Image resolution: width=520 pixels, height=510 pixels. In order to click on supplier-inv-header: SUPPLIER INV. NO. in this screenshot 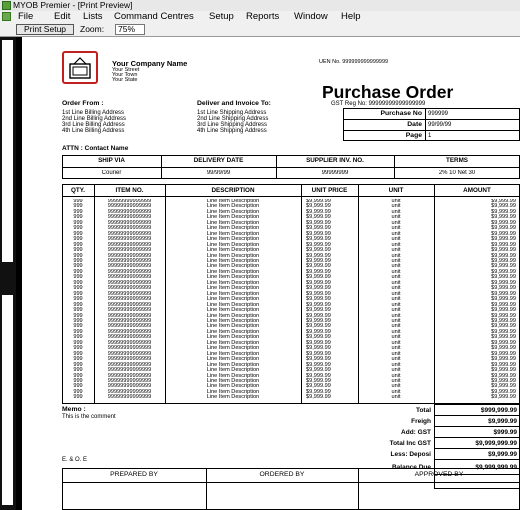, I will do `click(335, 160)`.